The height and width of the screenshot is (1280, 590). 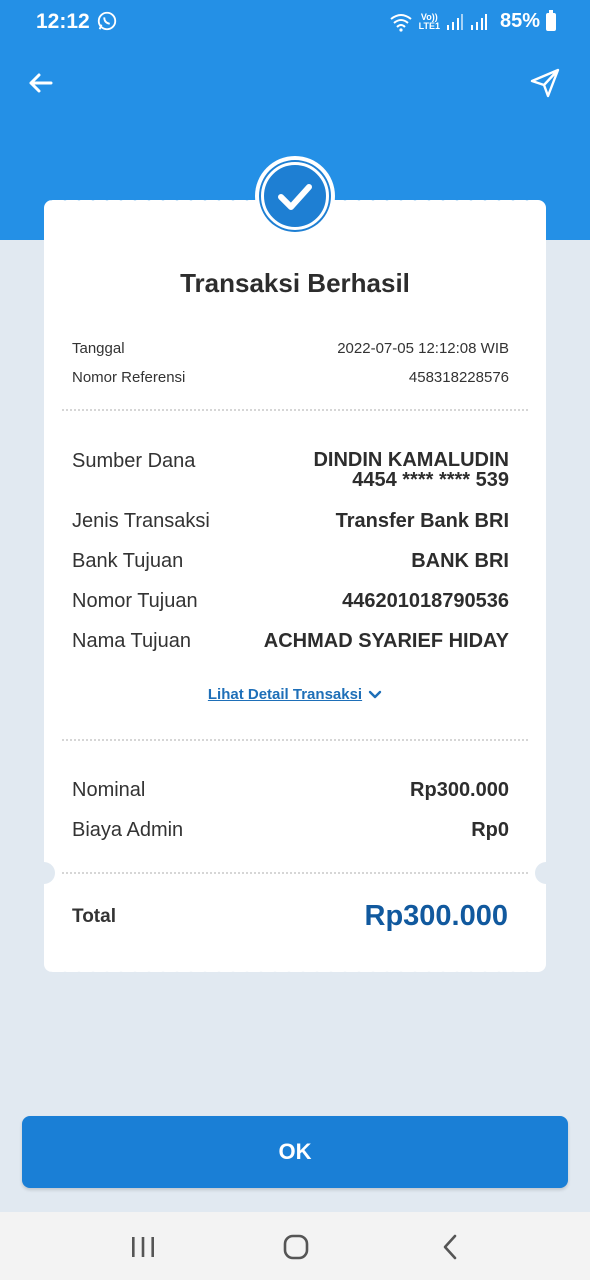 I want to click on whatsapp-icon, so click(x=107, y=21).